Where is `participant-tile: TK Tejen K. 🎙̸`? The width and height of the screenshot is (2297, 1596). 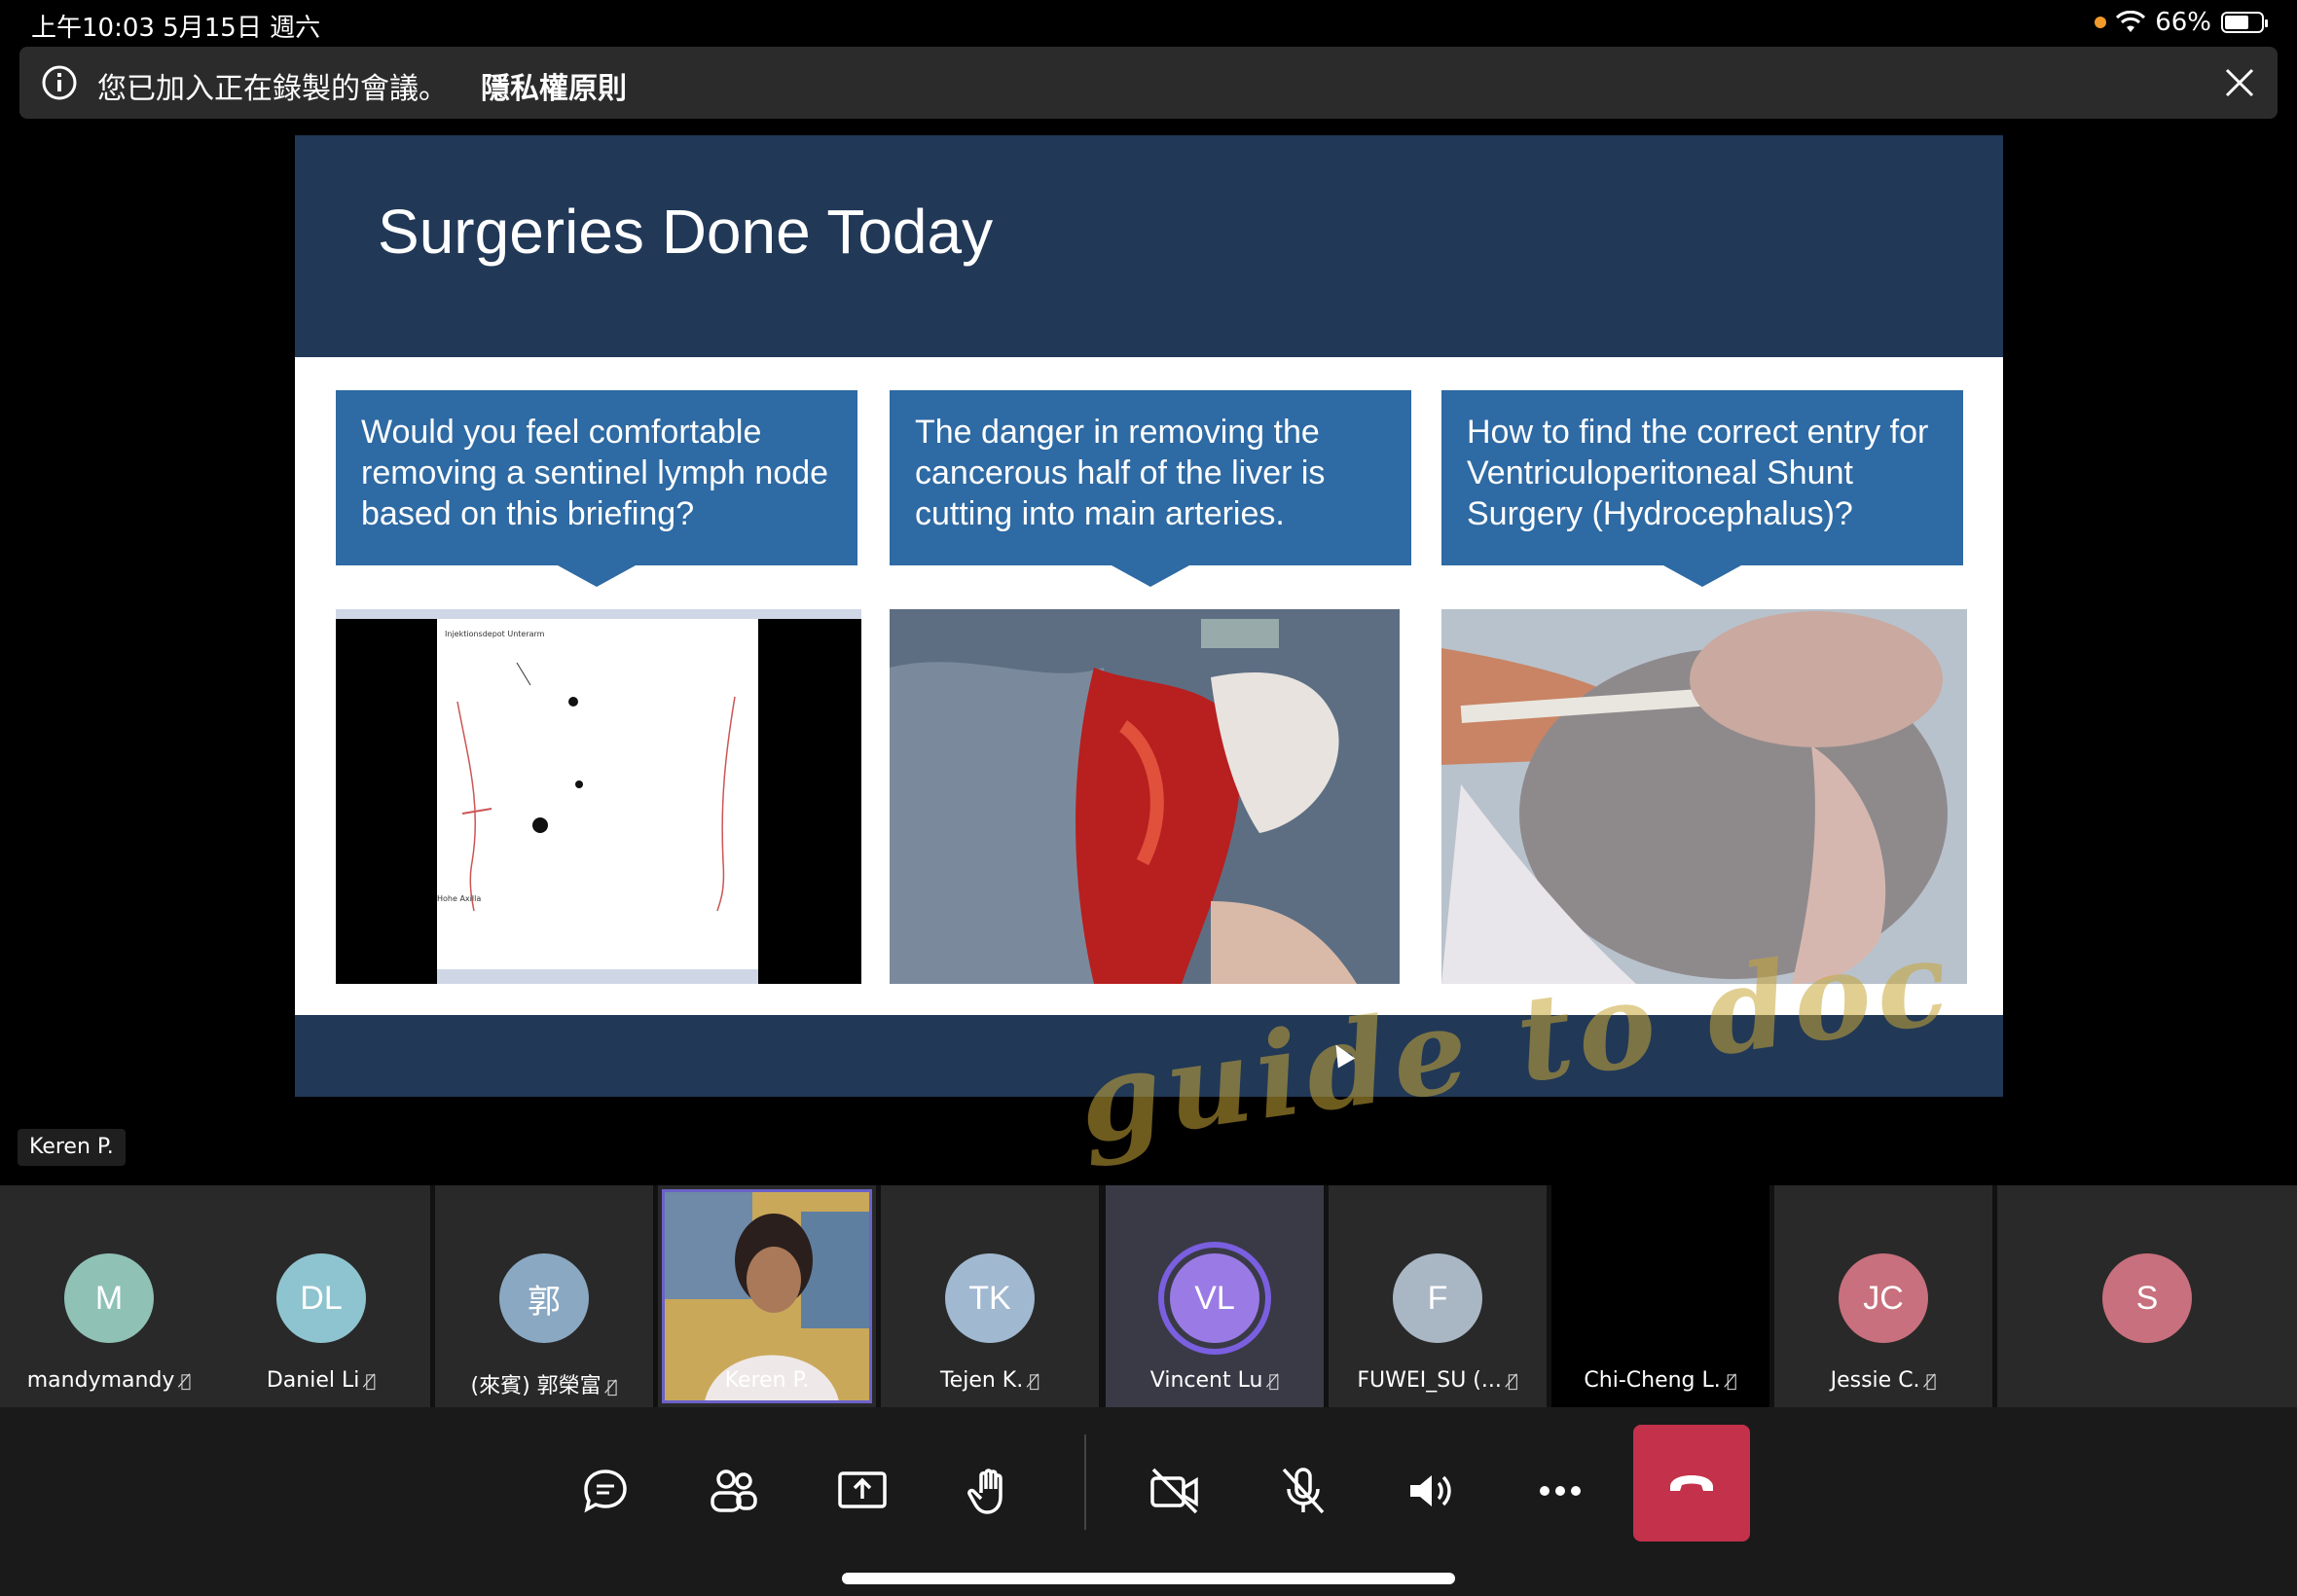
participant-tile: TK Tejen K. 🎙̸ is located at coordinates (990, 1296).